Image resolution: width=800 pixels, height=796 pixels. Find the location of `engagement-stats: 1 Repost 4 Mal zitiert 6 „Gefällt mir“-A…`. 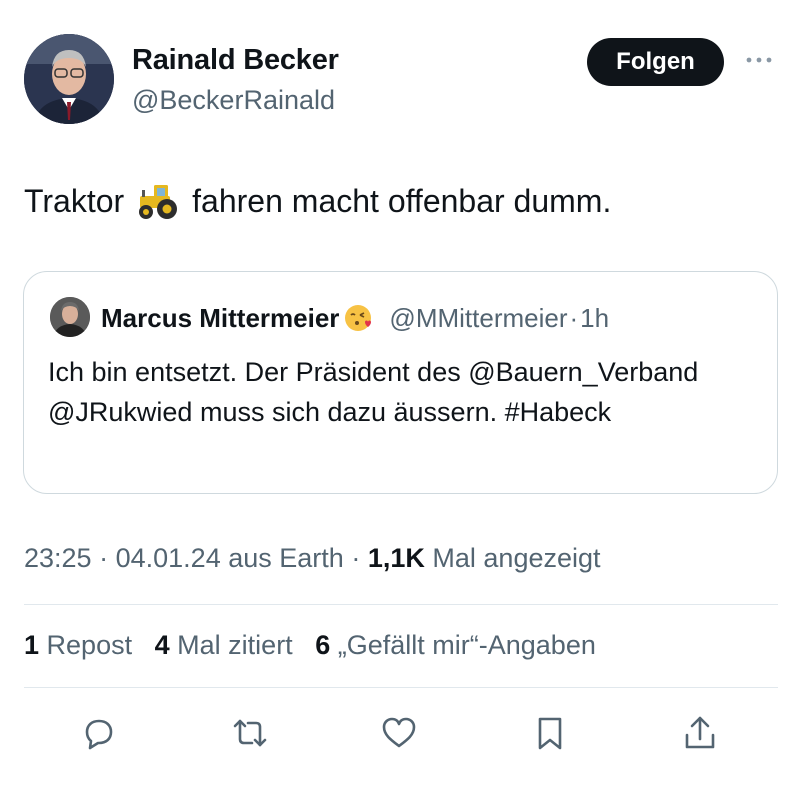

engagement-stats: 1 Repost 4 Mal zitiert 6 „Gefällt mir“-A… is located at coordinates (310, 645).